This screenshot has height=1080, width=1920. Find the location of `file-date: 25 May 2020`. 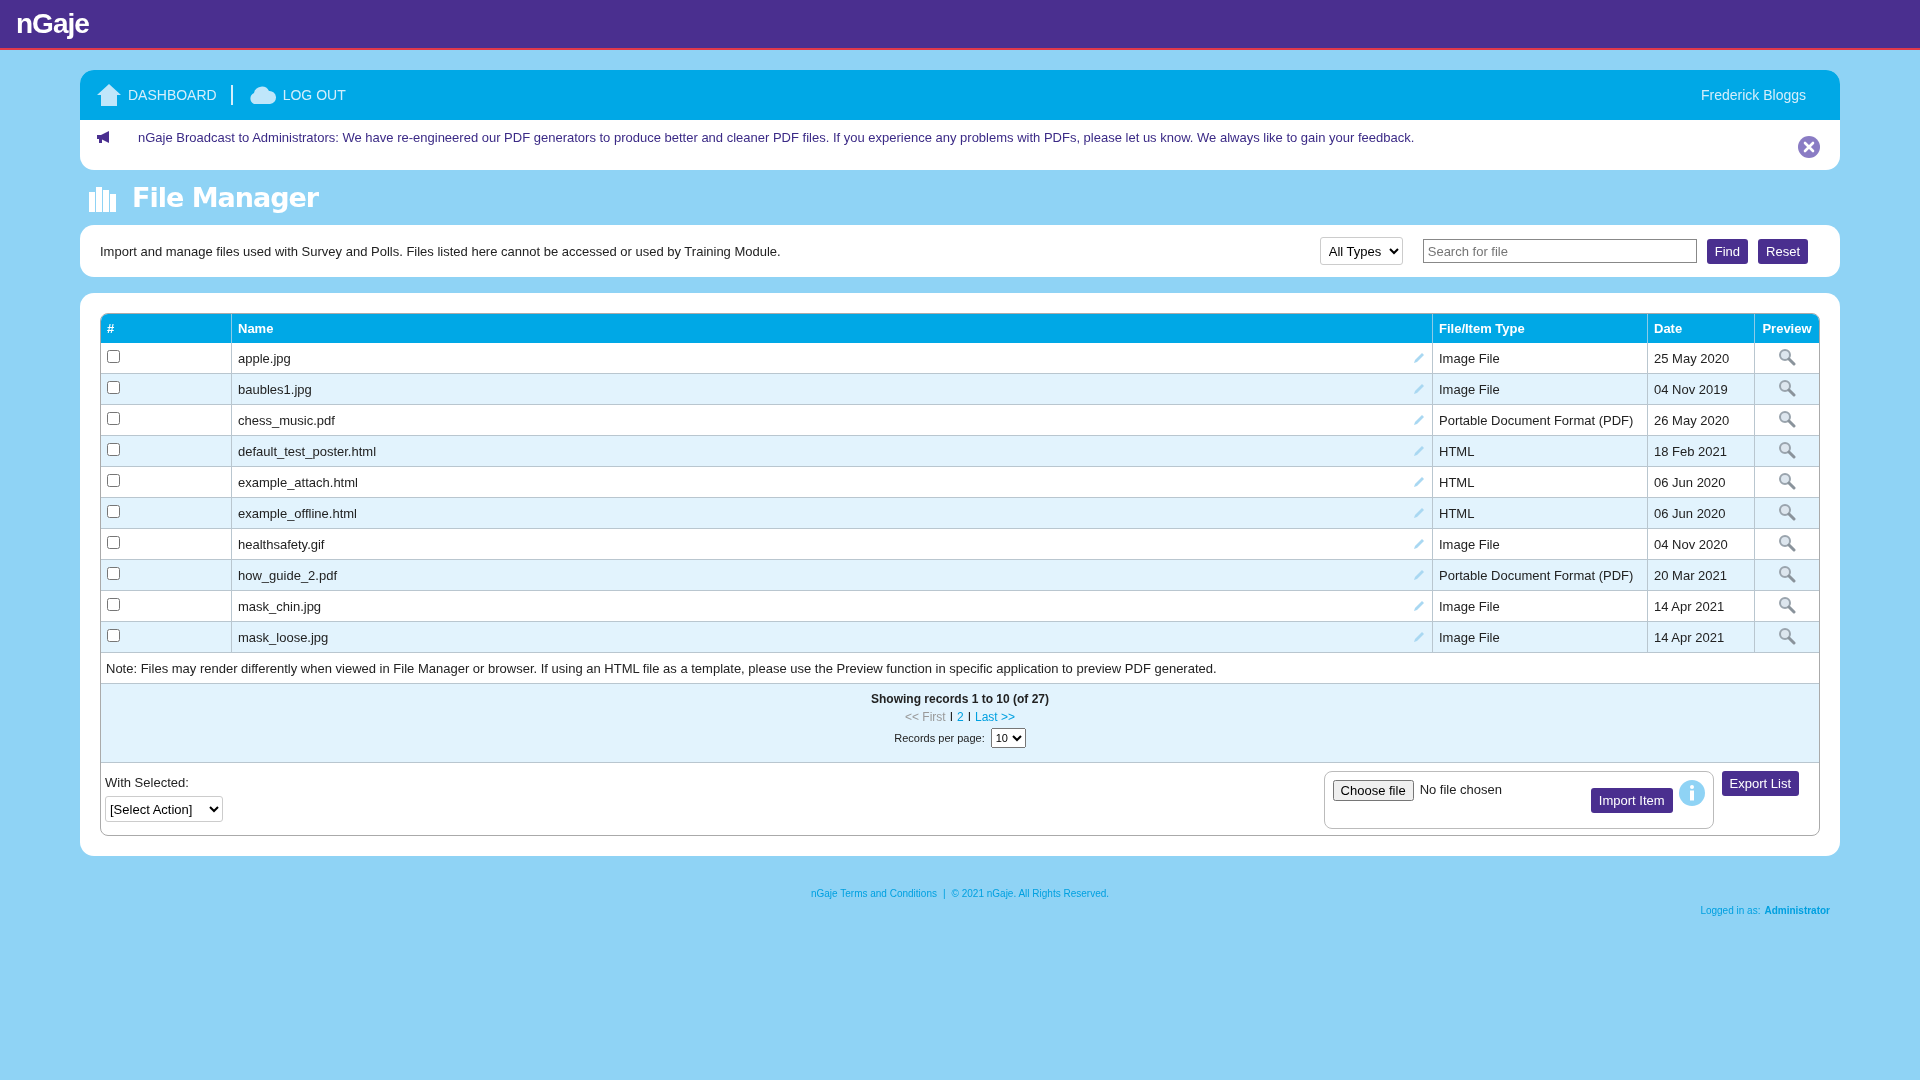

file-date: 25 May 2020 is located at coordinates (1701, 358).